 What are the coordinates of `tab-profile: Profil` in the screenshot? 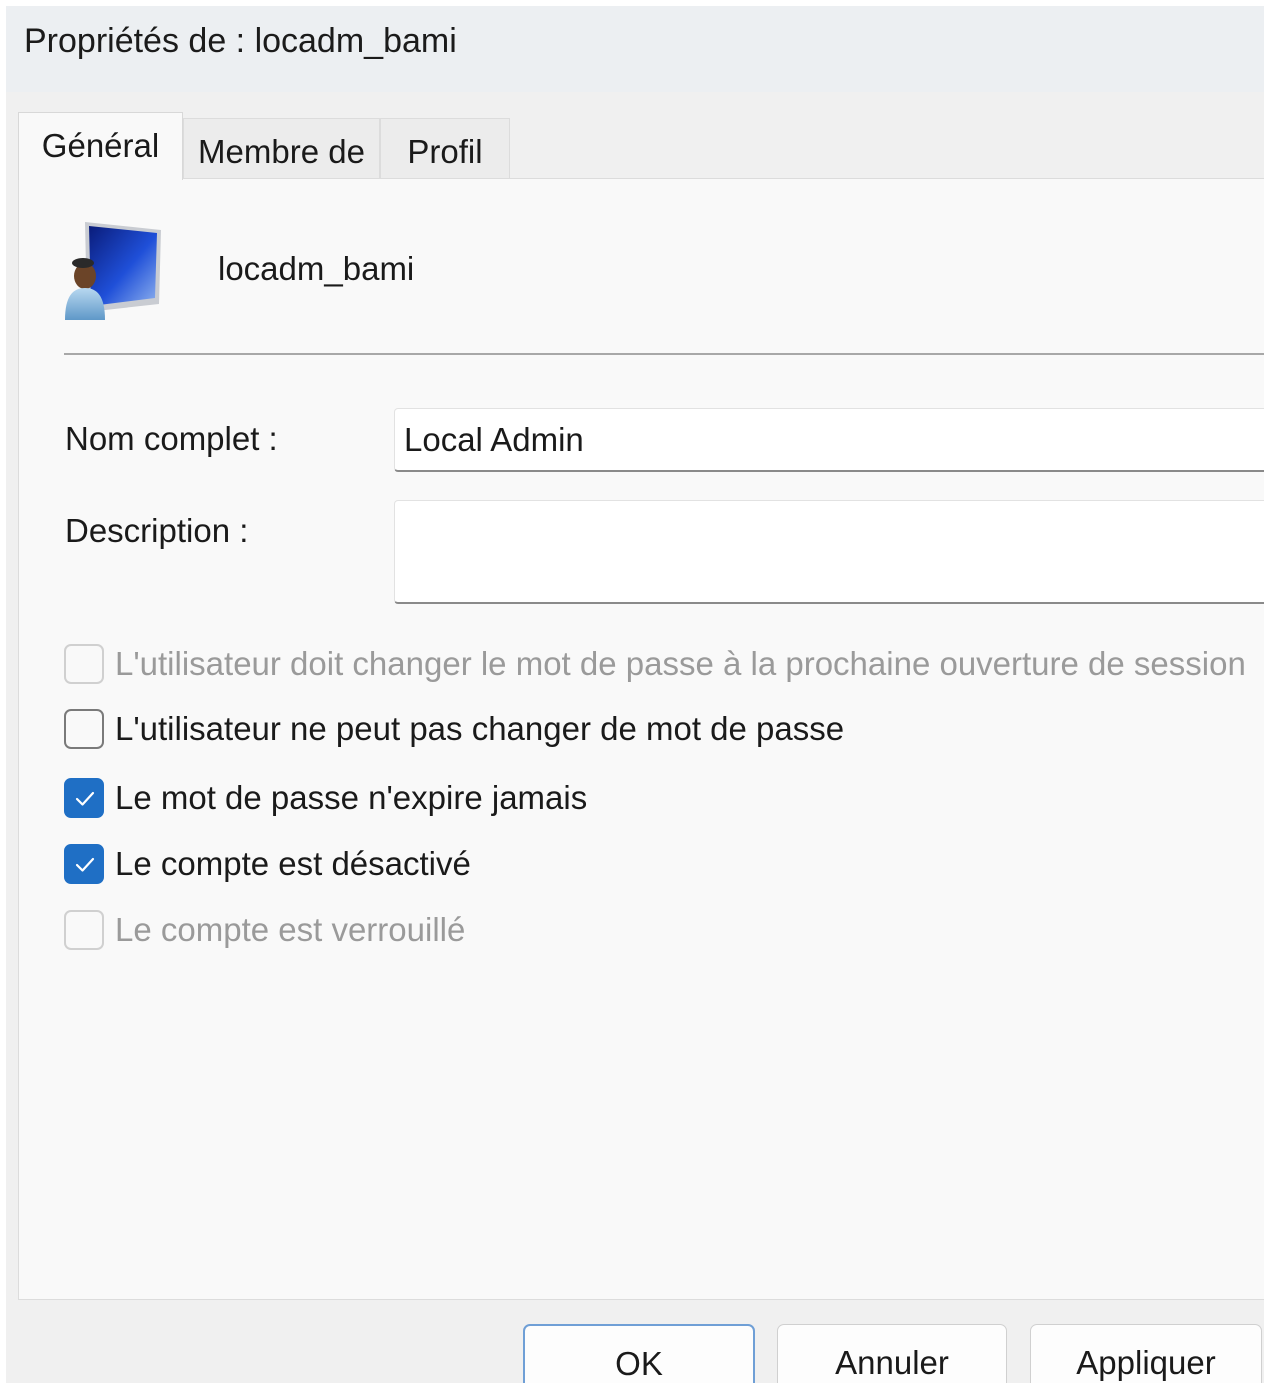 It's located at (445, 148).